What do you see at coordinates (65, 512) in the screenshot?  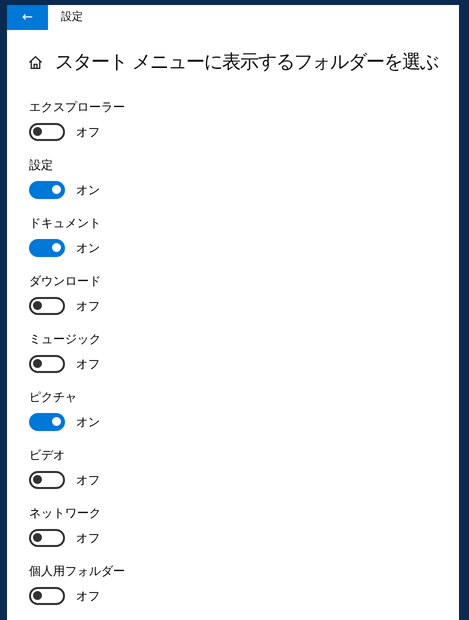 I see `toggle-label: ネットワーク` at bounding box center [65, 512].